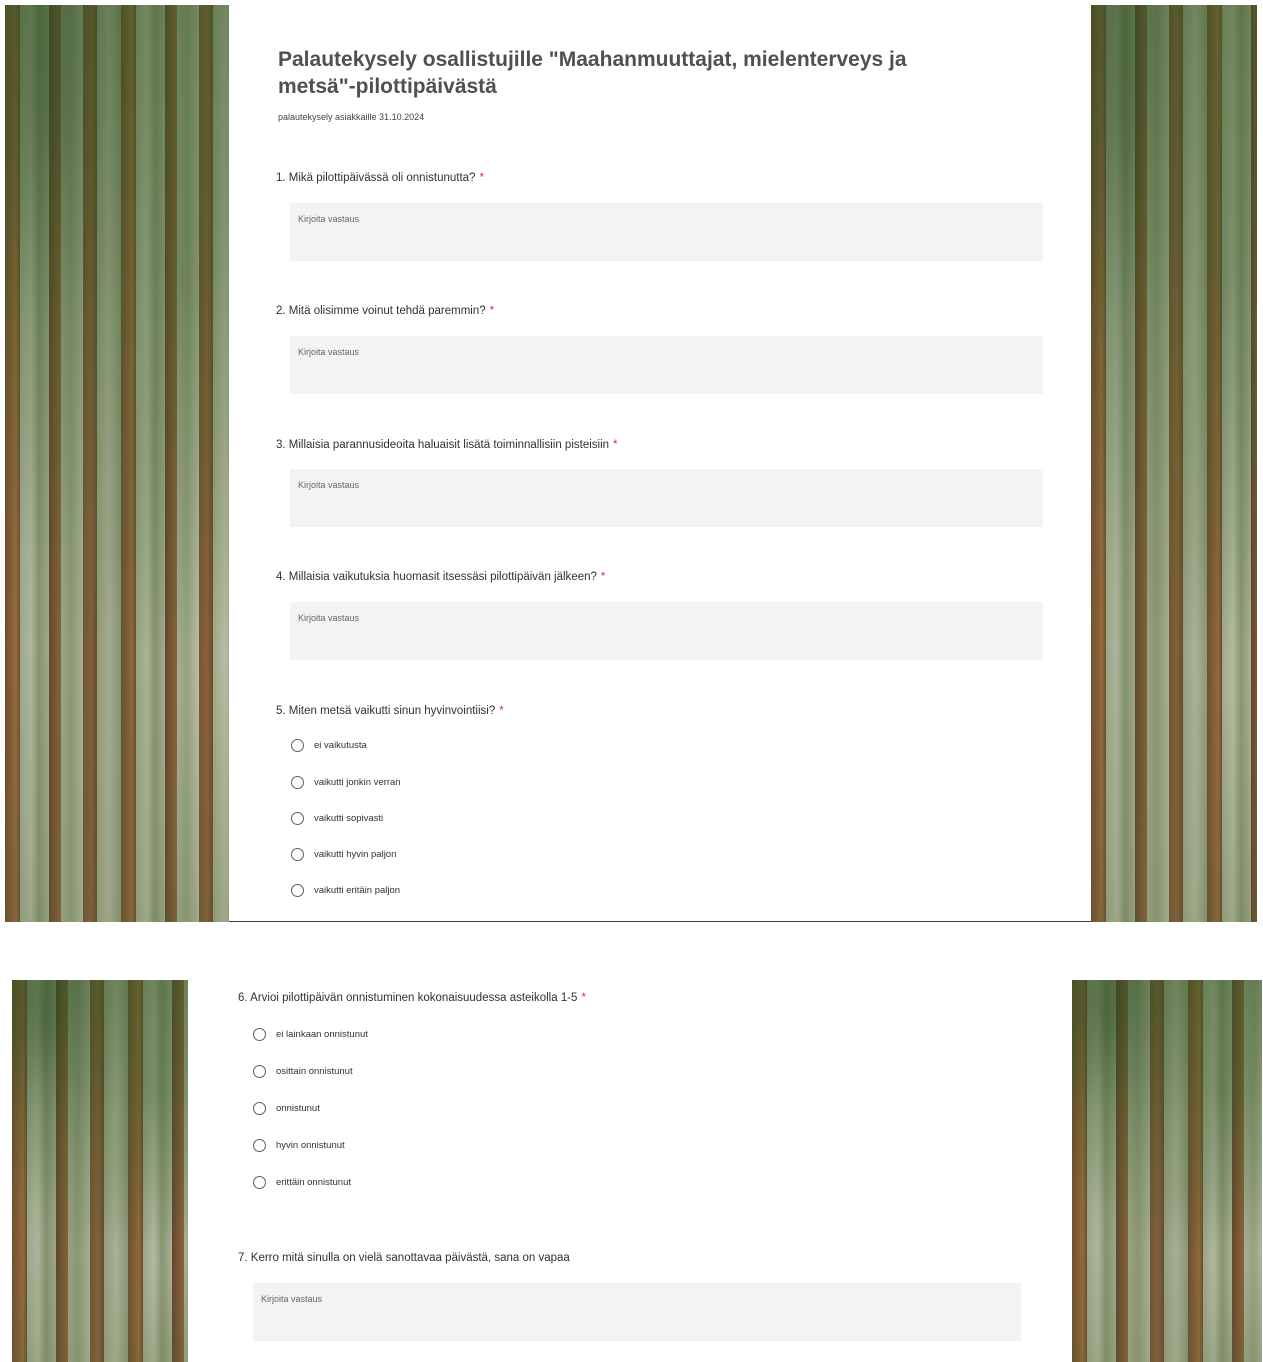 This screenshot has width=1263, height=1362. What do you see at coordinates (340, 745) in the screenshot?
I see `option-label: ei vaikutusta` at bounding box center [340, 745].